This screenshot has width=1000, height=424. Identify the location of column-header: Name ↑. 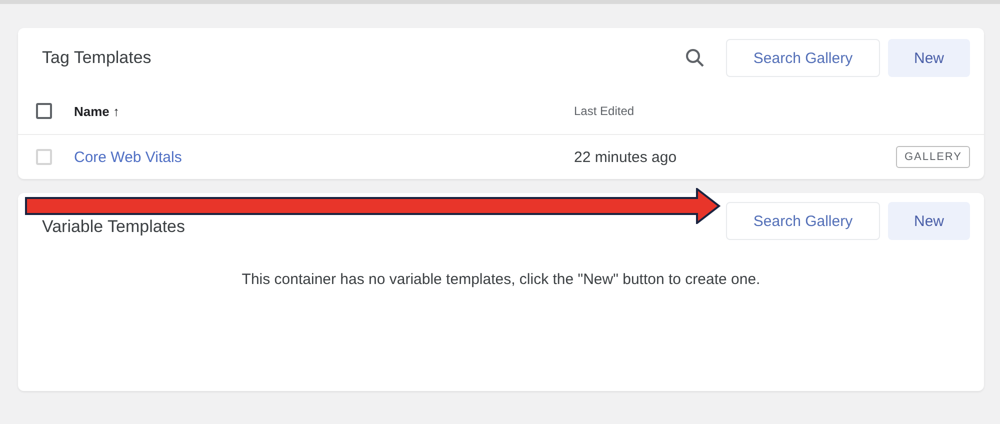
(324, 111).